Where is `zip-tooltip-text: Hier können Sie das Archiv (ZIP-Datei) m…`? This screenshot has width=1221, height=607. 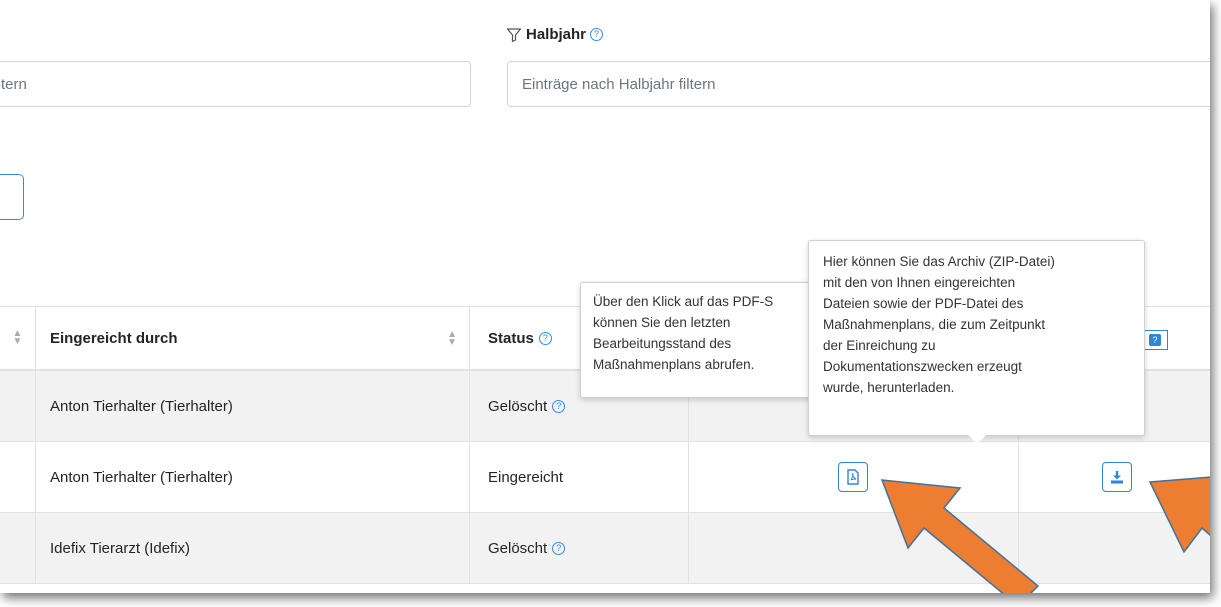
zip-tooltip-text: Hier können Sie das Archiv (ZIP-Datei) m… is located at coordinates (939, 324).